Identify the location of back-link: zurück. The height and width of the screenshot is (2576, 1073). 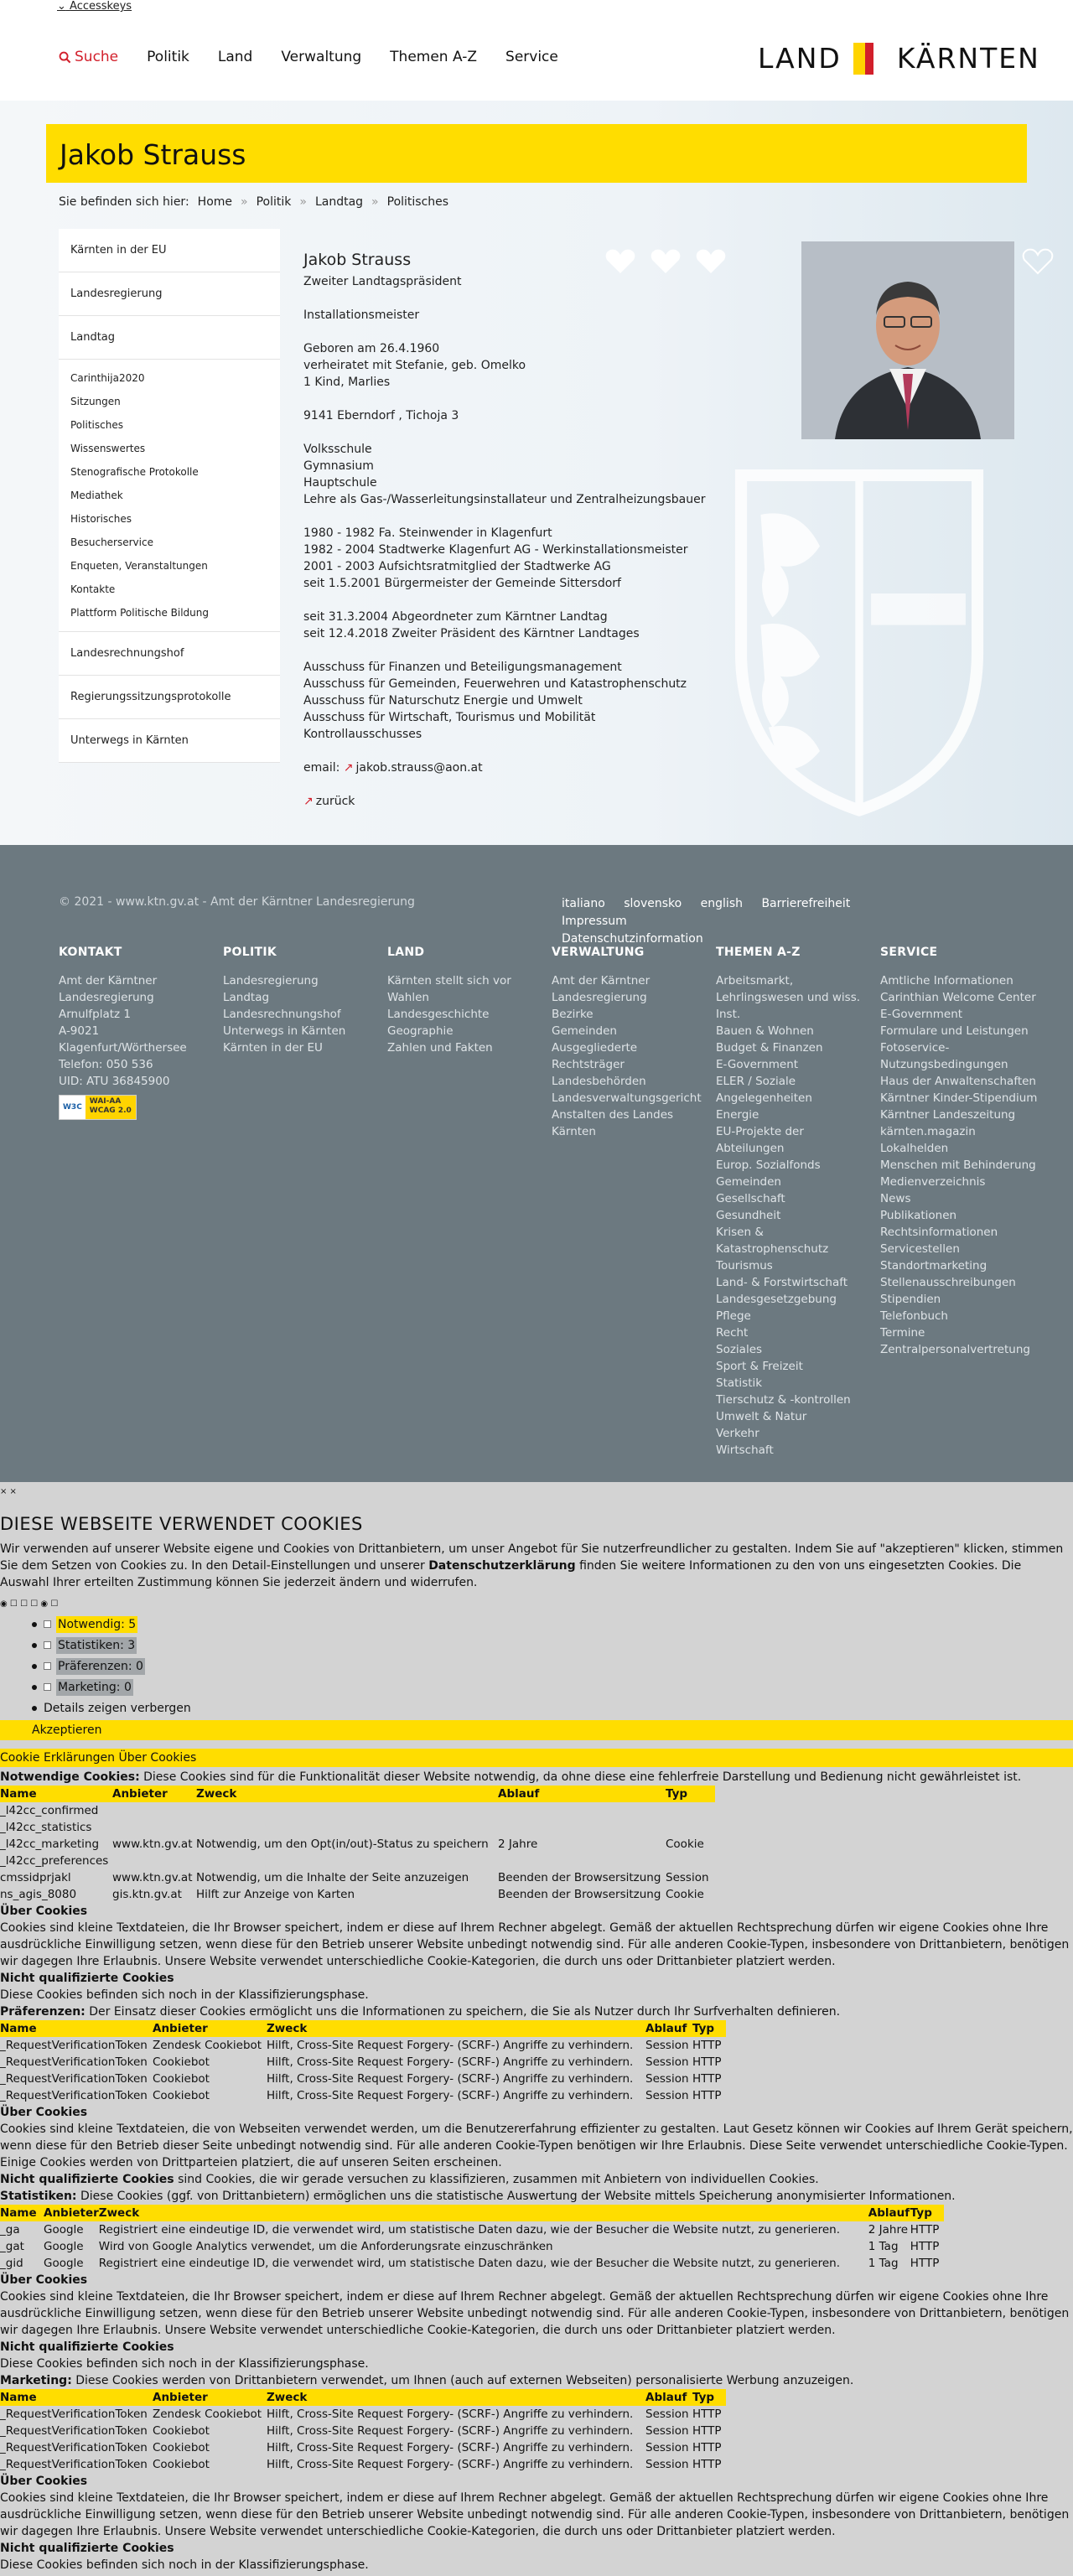
(335, 801).